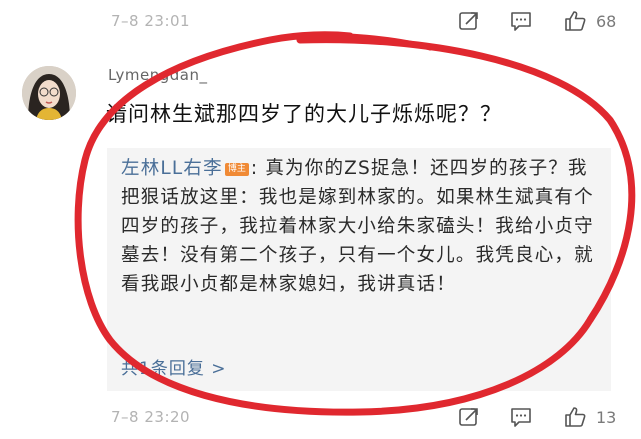  What do you see at coordinates (151, 417) in the screenshot?
I see `timestamp: 7–8 23:20` at bounding box center [151, 417].